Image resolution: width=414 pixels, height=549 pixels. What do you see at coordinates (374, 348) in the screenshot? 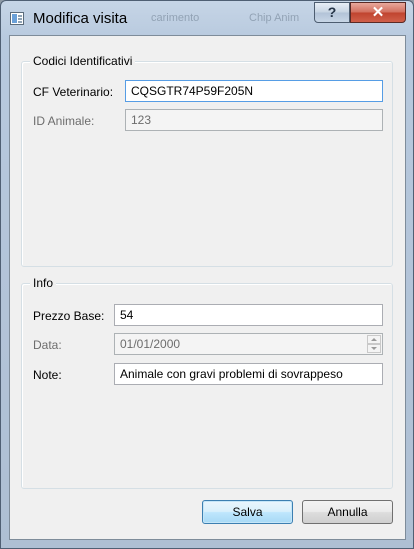
I see `spin-down-icon` at bounding box center [374, 348].